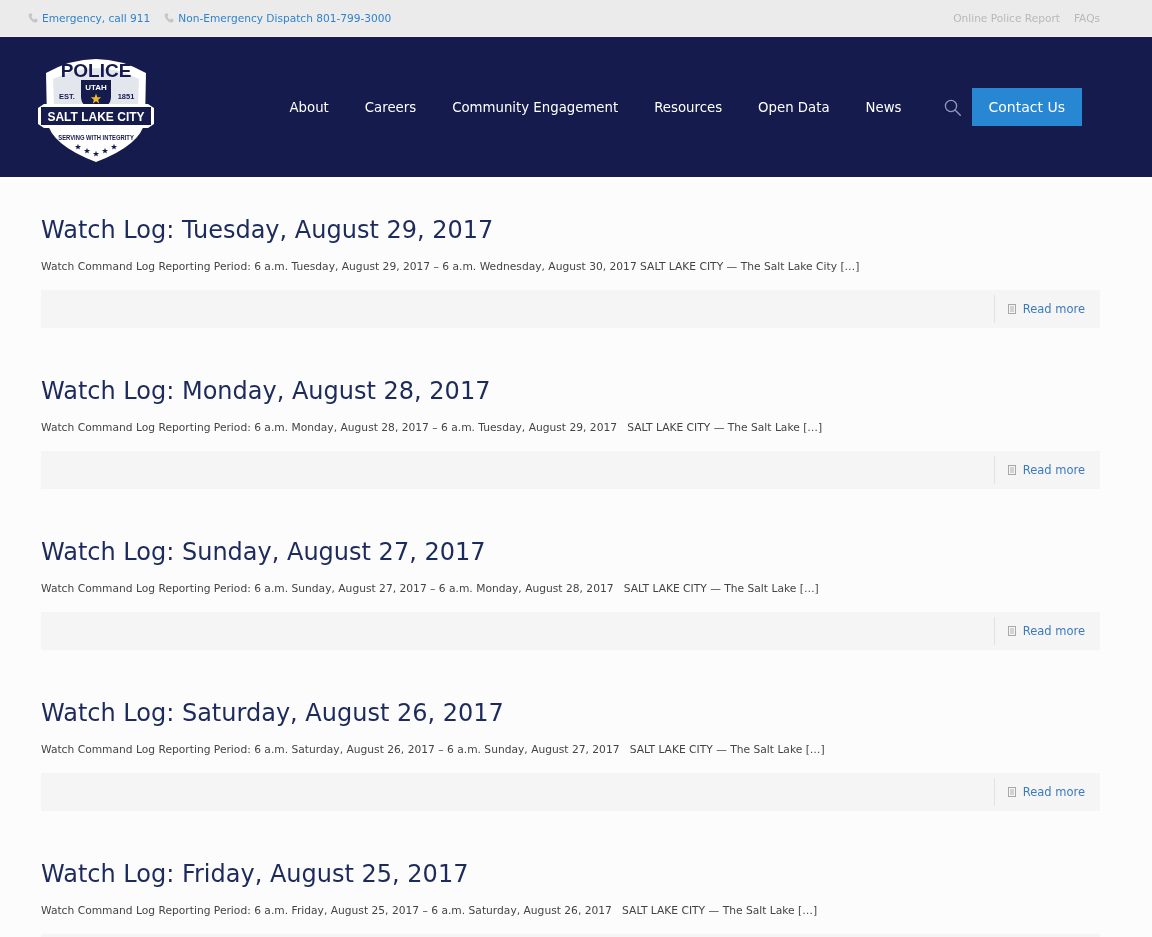  Describe the element at coordinates (267, 230) in the screenshot. I see `post-title: Watch Log: Tuesday, August 29, 2017` at that location.